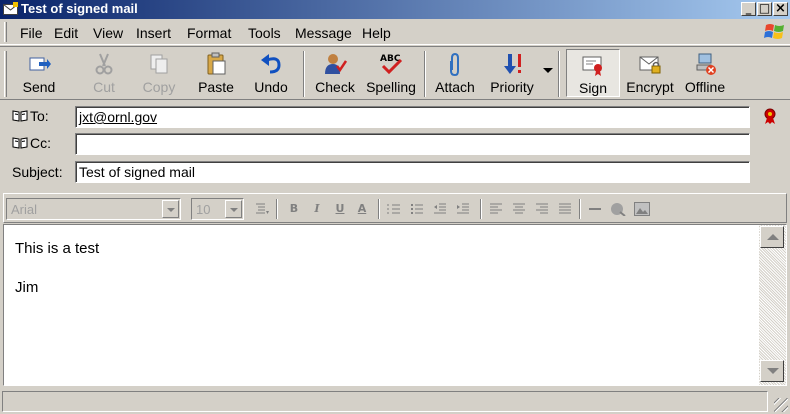  I want to click on spelling-button: ABC Spelling, so click(391, 73).